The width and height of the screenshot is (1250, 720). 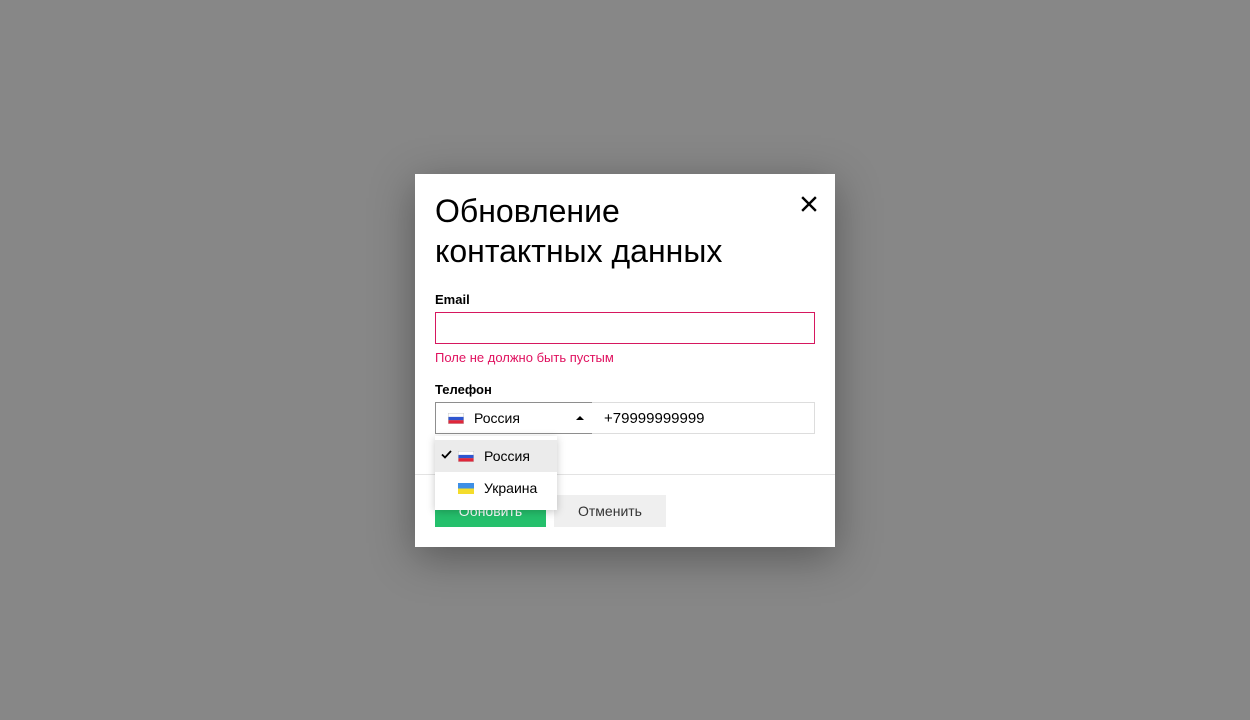 What do you see at coordinates (580, 418) in the screenshot?
I see `caret-up-icon` at bounding box center [580, 418].